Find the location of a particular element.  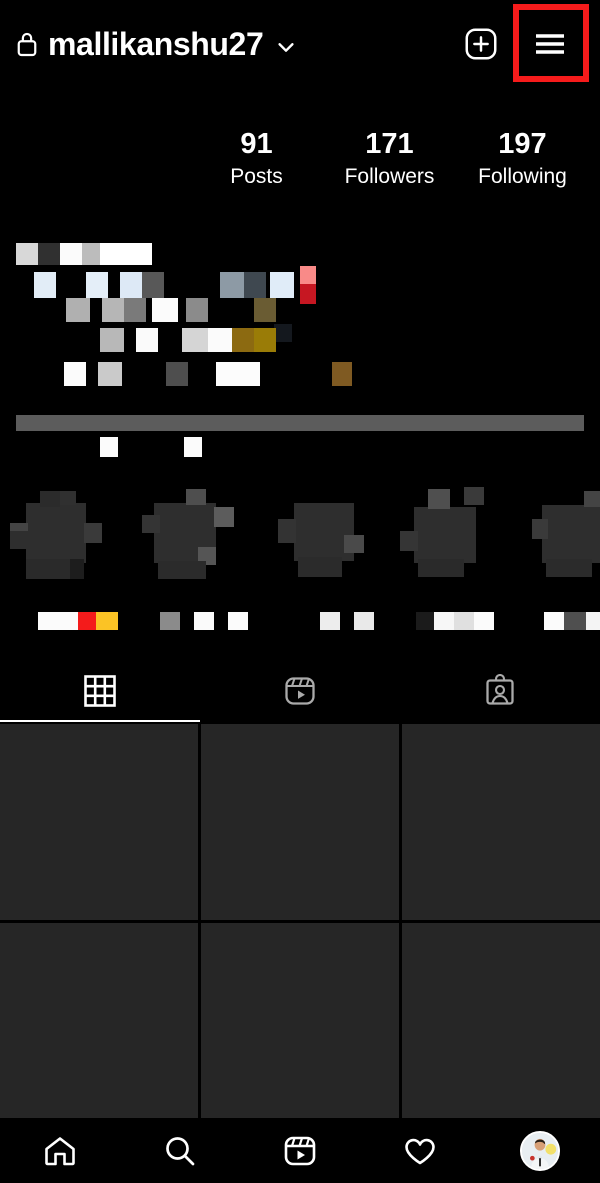

profile-username: mallikanshu27 is located at coordinates (156, 44).